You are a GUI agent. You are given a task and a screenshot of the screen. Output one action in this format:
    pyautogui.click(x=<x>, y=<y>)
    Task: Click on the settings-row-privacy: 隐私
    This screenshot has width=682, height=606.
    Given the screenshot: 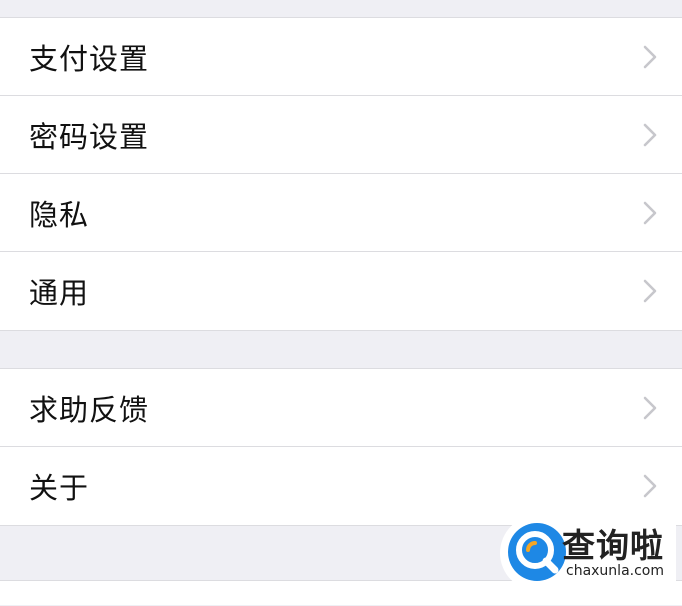 What is the action you would take?
    pyautogui.click(x=341, y=213)
    